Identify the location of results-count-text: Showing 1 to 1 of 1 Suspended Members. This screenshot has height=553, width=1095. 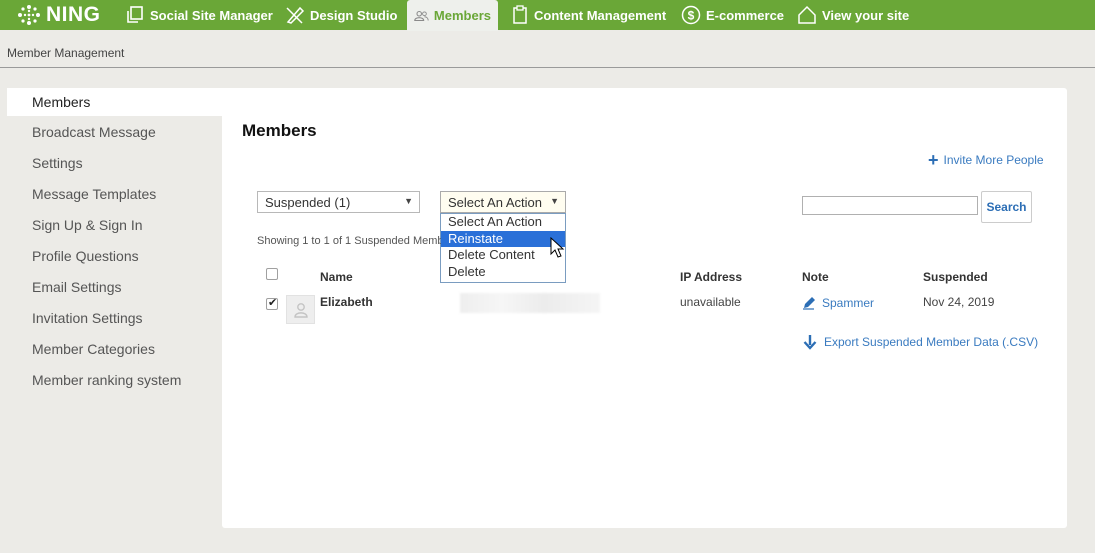
(349, 241).